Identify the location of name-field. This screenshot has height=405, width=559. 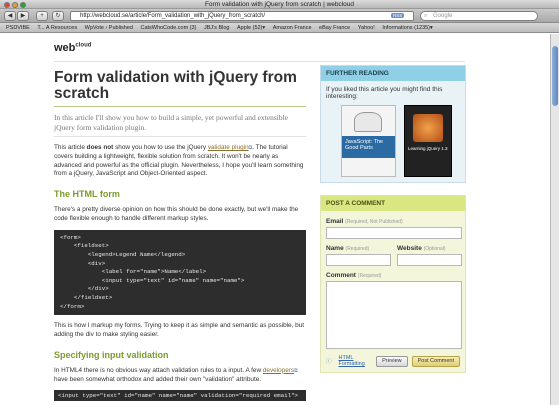
(358, 260).